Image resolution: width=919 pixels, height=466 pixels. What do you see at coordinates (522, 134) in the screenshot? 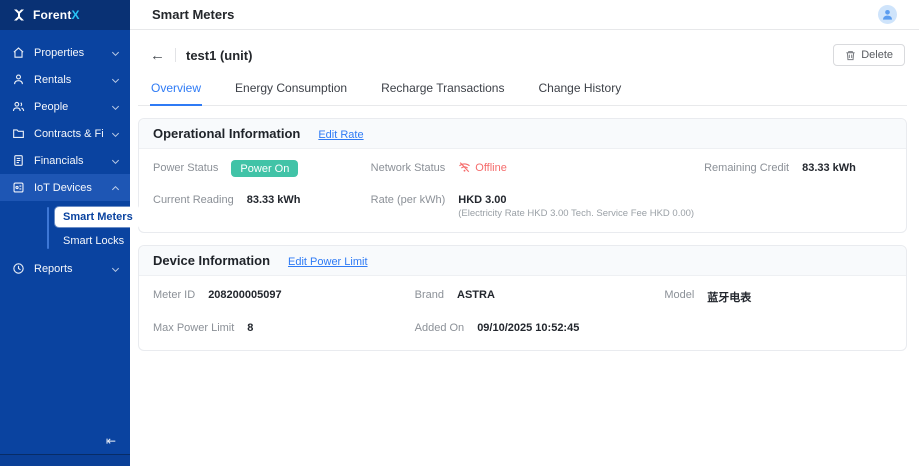
I see `operational-card-header: Operational Information Edit Rate` at bounding box center [522, 134].